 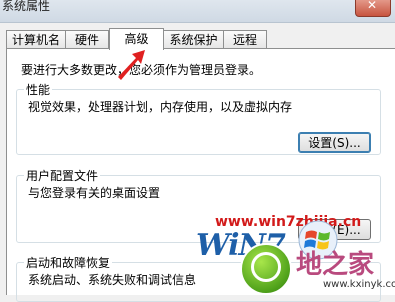 I want to click on watermark-brand-url: www.kxinyk.com, so click(x=359, y=284).